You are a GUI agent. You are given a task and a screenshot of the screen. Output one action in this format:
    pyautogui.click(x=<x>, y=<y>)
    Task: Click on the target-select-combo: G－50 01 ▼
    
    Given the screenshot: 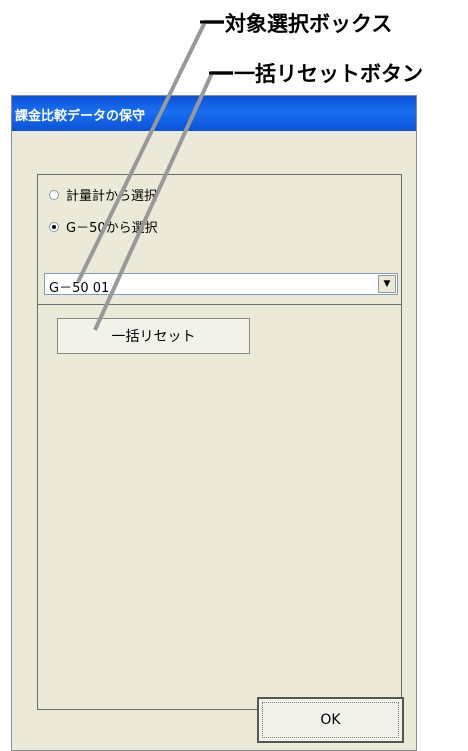 What is the action you would take?
    pyautogui.click(x=221, y=284)
    